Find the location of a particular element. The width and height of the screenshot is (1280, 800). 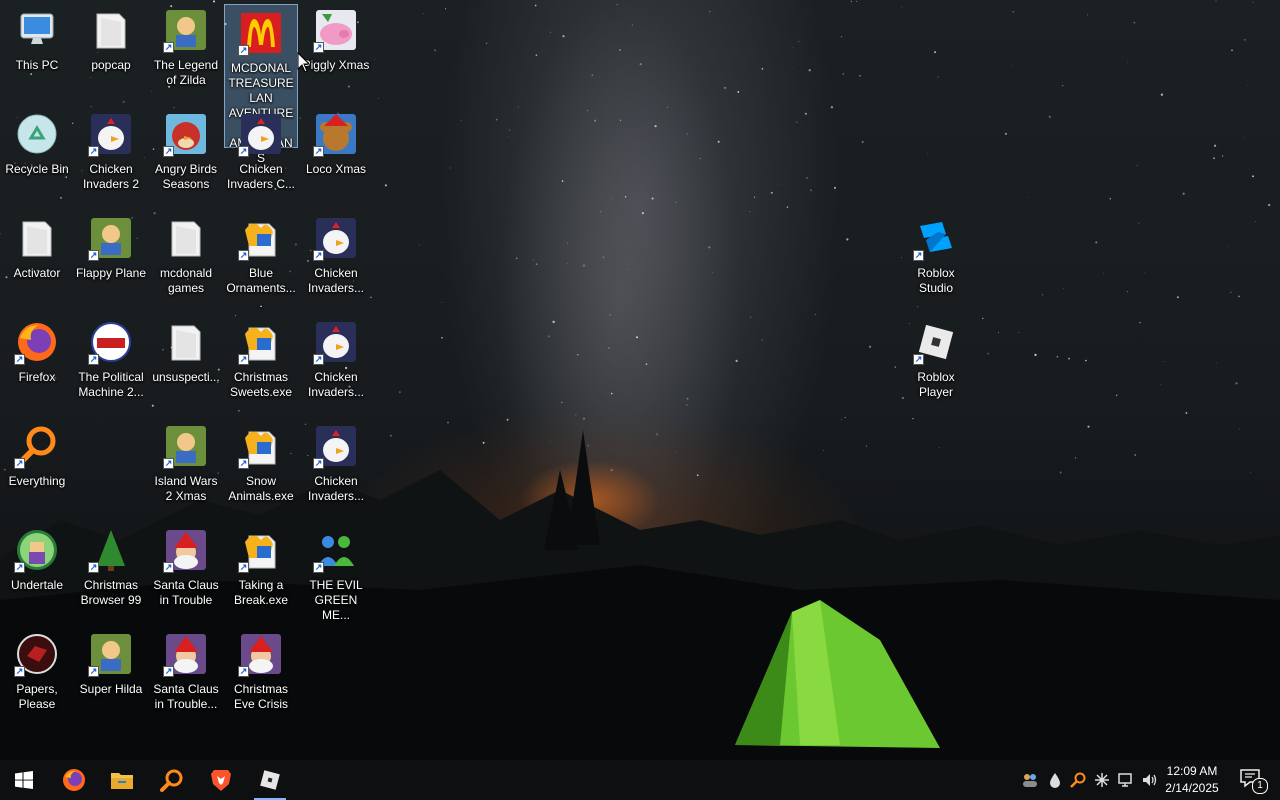

taskbar-brave-button is located at coordinates (221, 780).